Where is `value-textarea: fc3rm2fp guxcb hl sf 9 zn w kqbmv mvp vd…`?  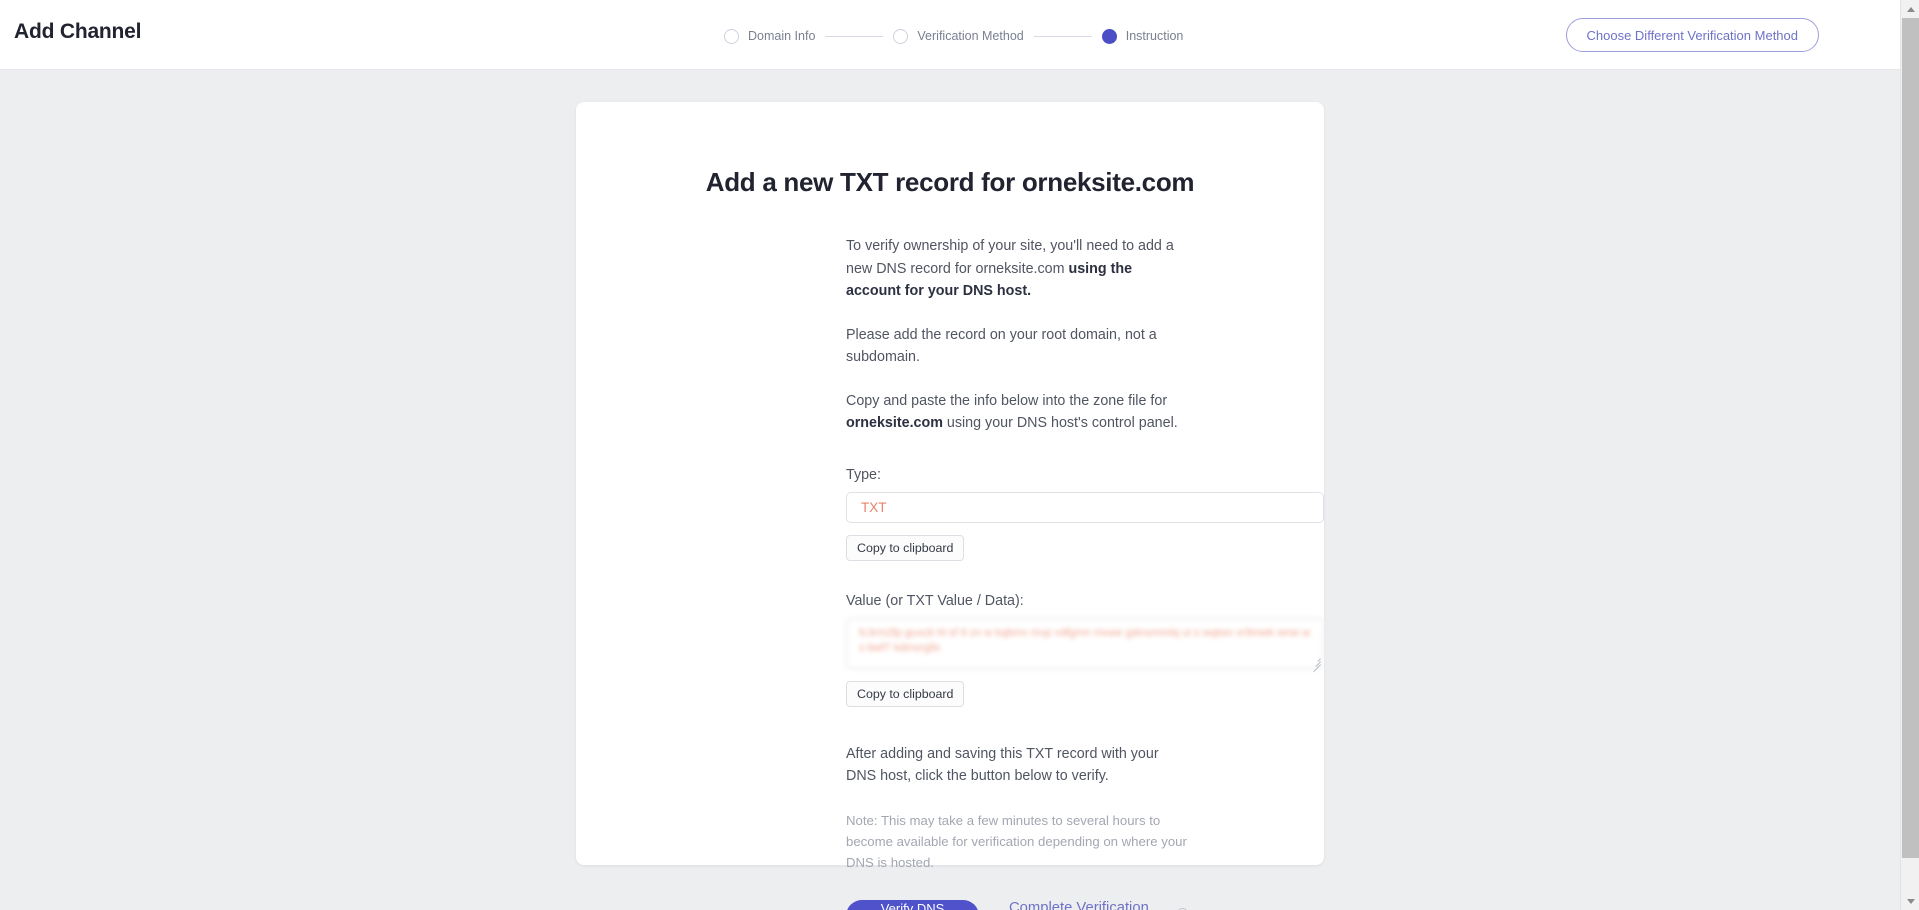
value-textarea: fc3rm2fp guxcb hl sf 9 zn w kqbmv mvp vd… is located at coordinates (1085, 643).